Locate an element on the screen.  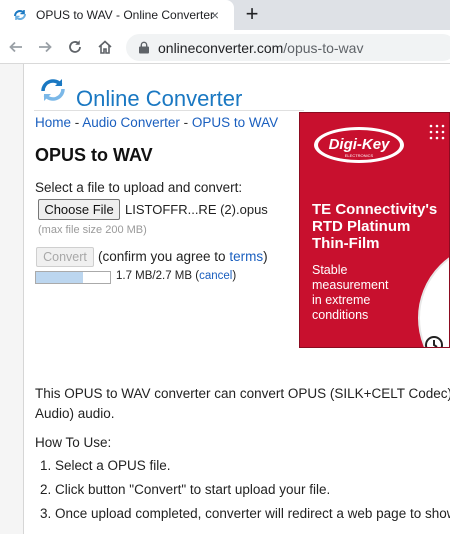
breadcrumb: Home - Audio Converter - OPUS to WAV is located at coordinates (156, 122).